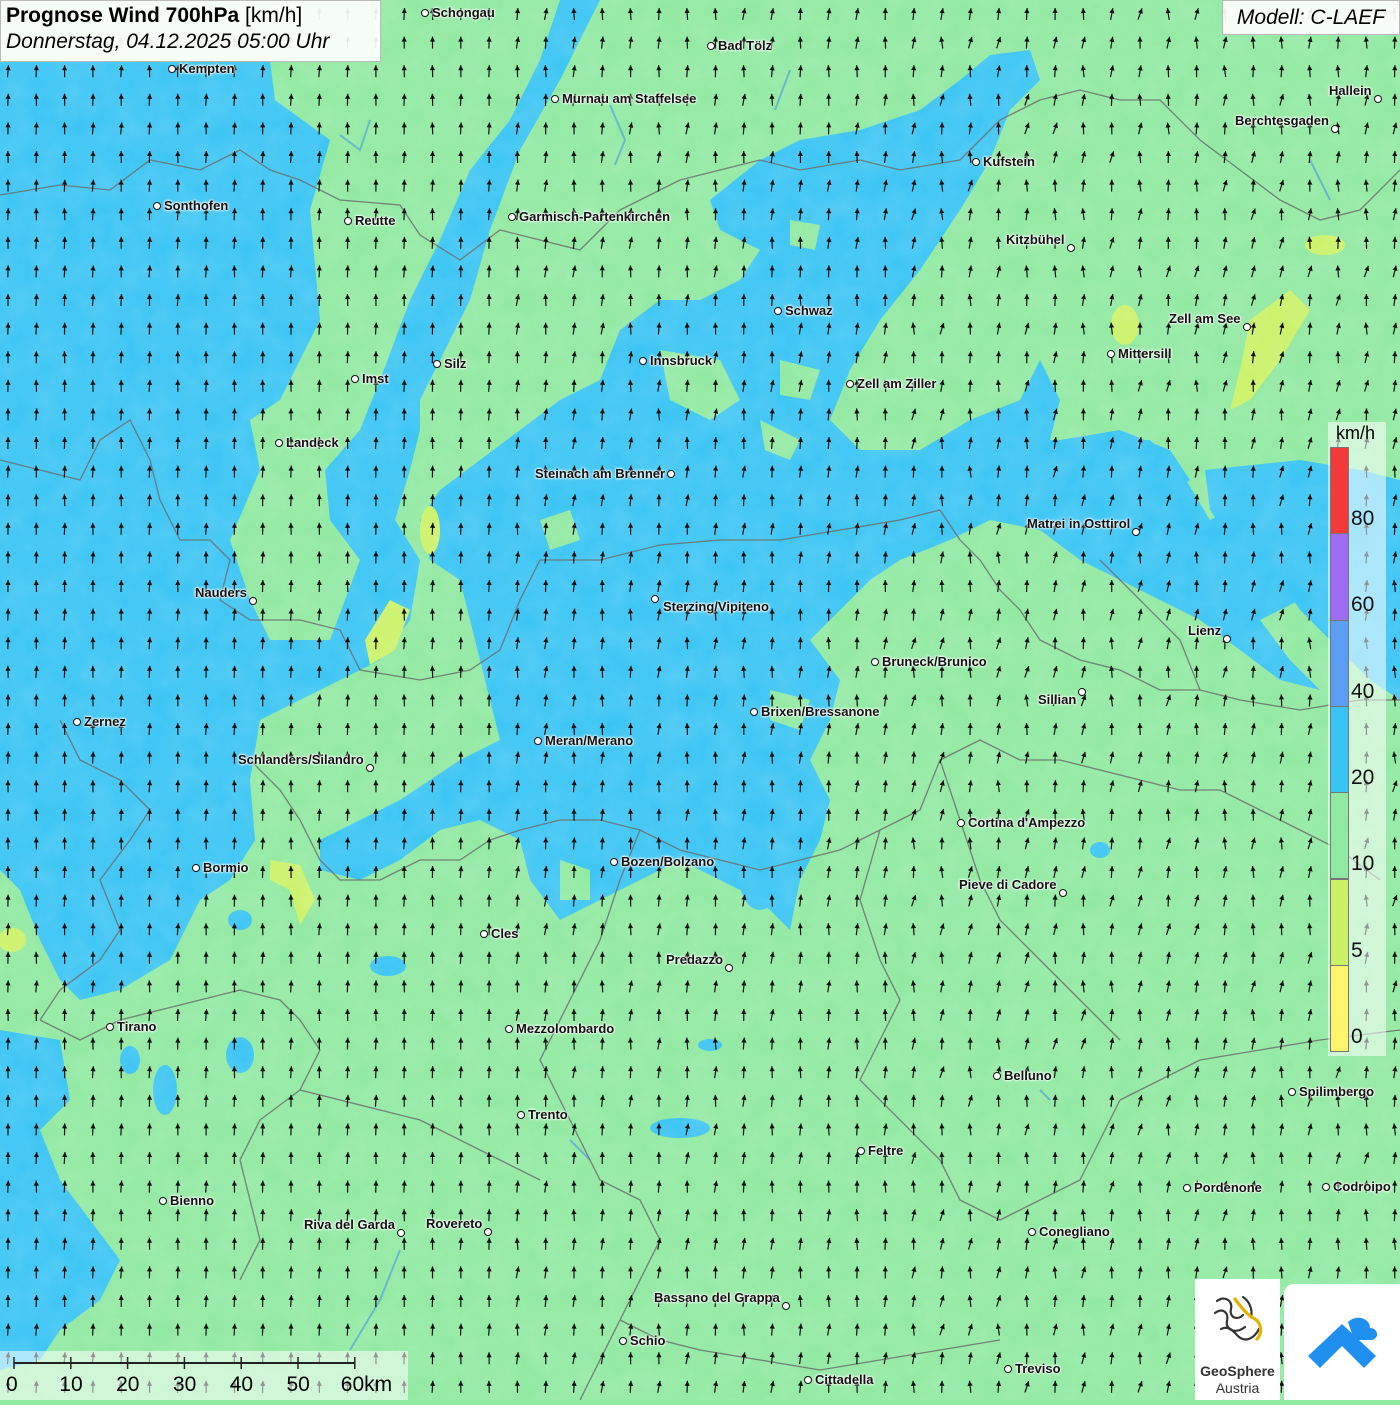 The image size is (1400, 1405). I want to click on city-label: Zell am See, so click(1205, 319).